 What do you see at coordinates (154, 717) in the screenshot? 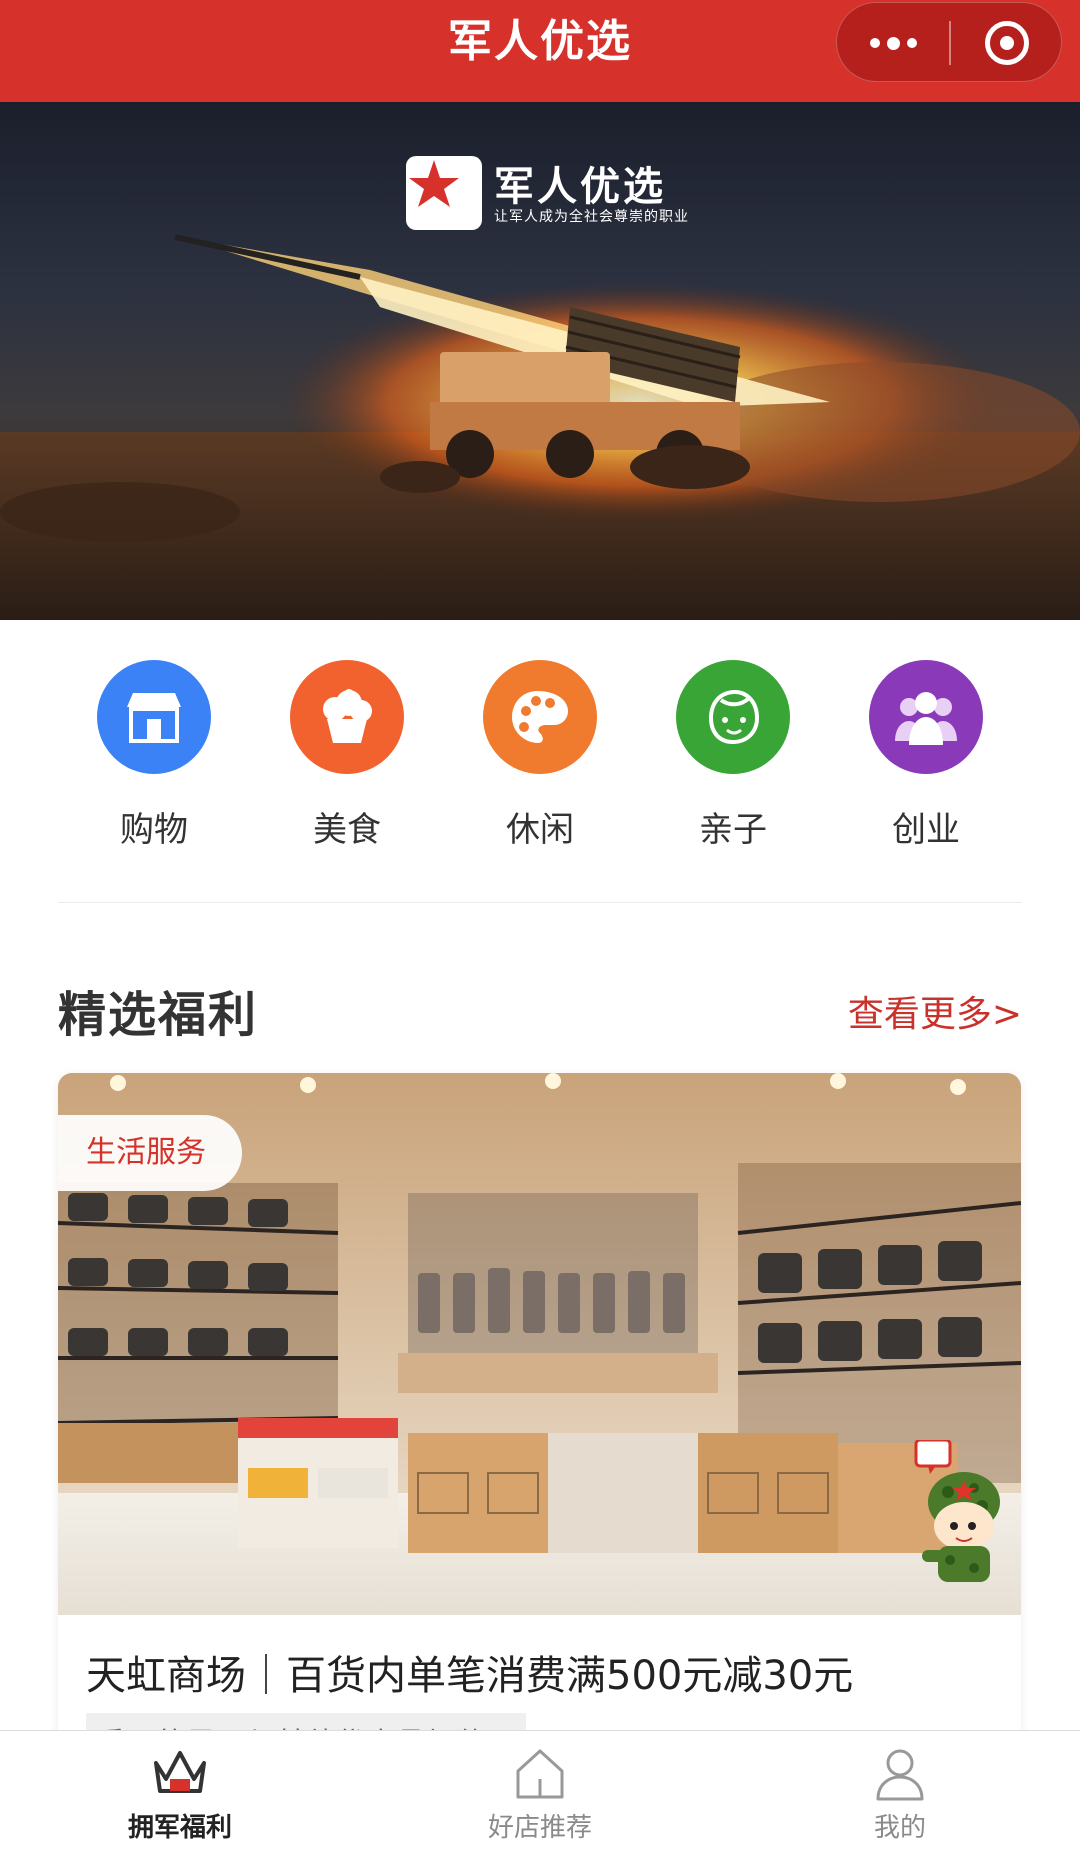
I see `store-icon` at bounding box center [154, 717].